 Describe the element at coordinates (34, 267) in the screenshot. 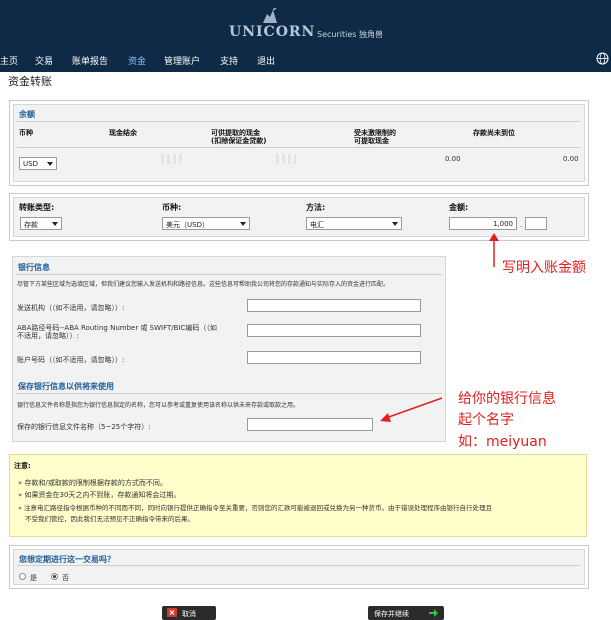

I see `bank-info-title: 银行信息` at that location.